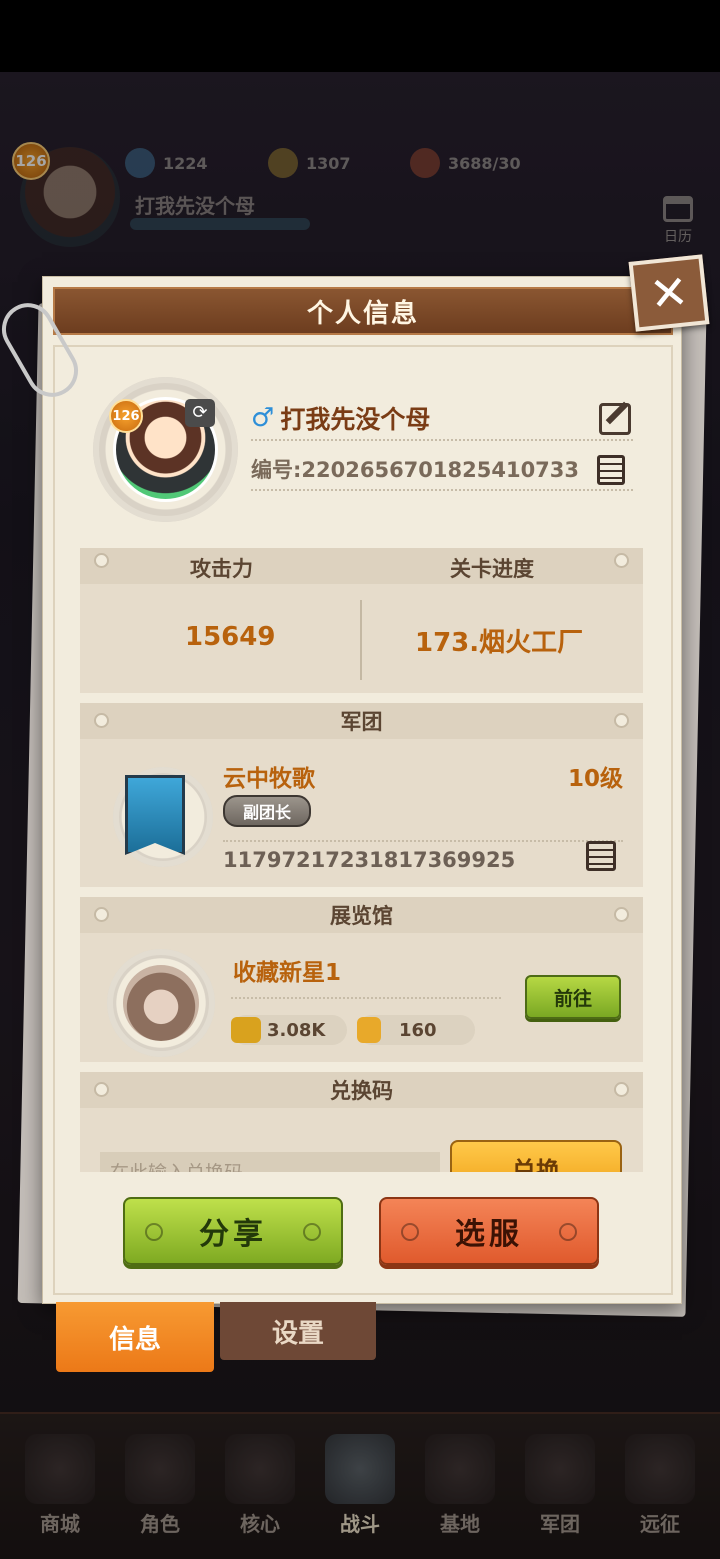  What do you see at coordinates (423, 856) in the screenshot?
I see `legion-id: 11797217231817369925` at bounding box center [423, 856].